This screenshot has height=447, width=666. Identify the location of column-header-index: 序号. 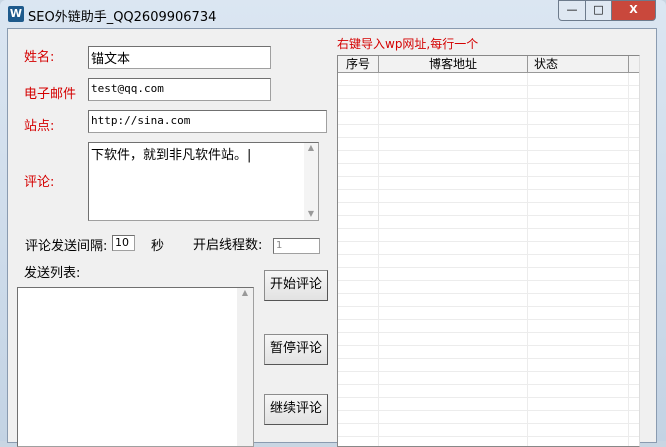
(358, 64).